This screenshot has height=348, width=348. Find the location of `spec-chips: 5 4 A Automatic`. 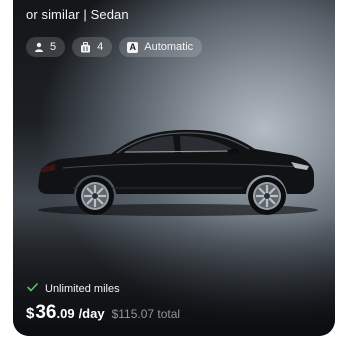

spec-chips: 5 4 A Automatic is located at coordinates (114, 47).